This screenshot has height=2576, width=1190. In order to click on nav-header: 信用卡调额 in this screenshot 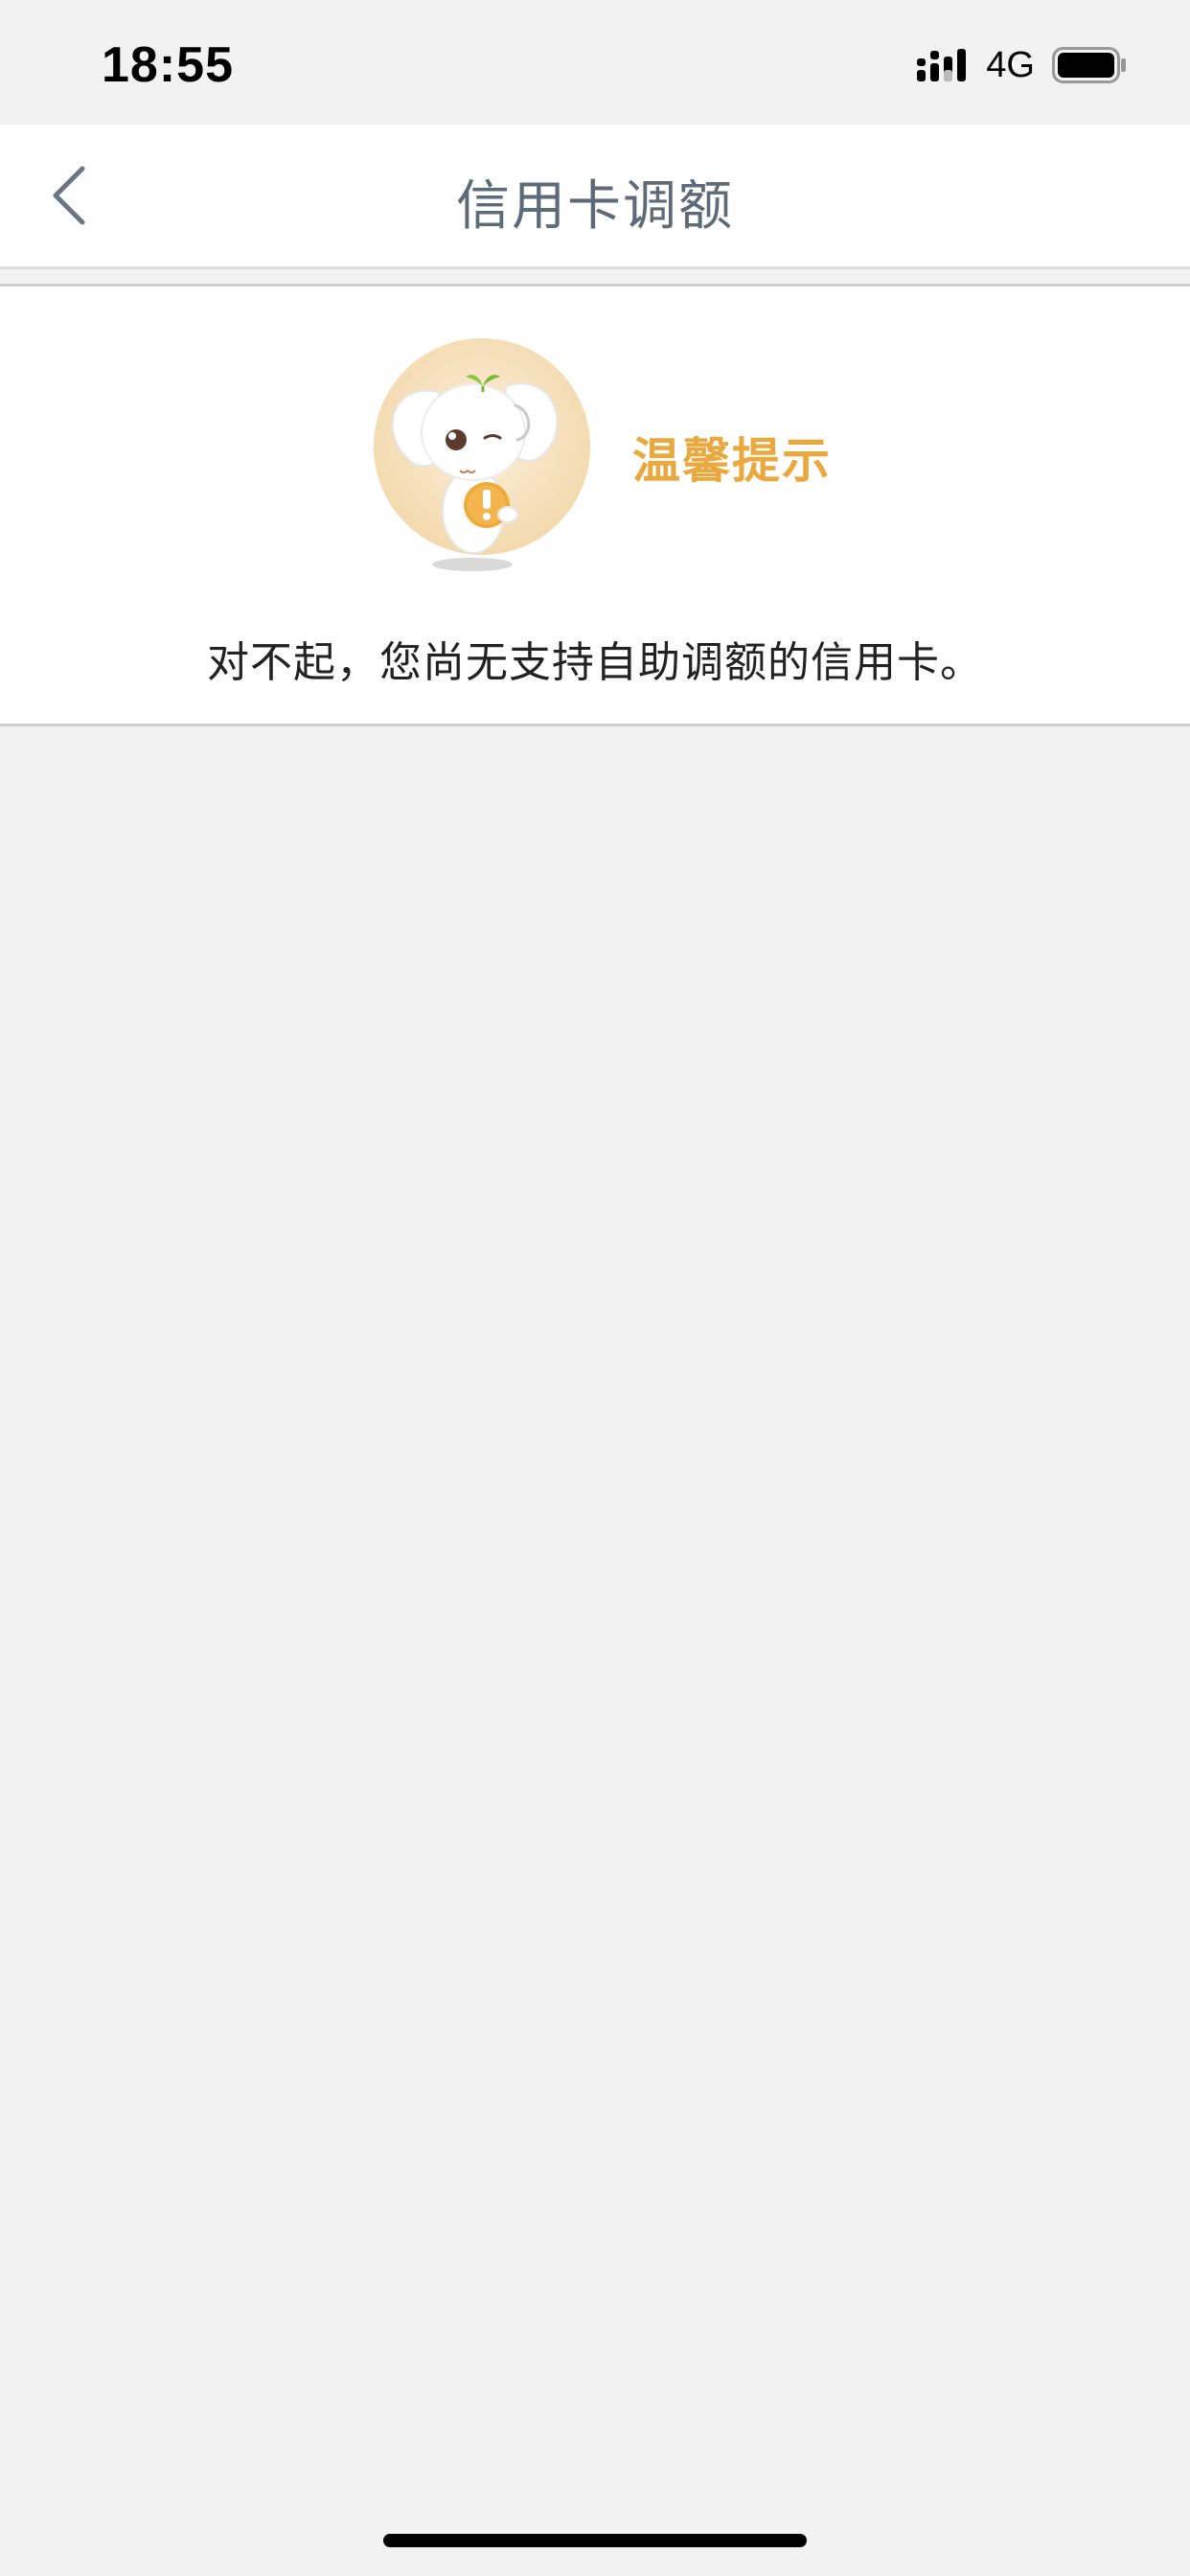, I will do `click(595, 197)`.